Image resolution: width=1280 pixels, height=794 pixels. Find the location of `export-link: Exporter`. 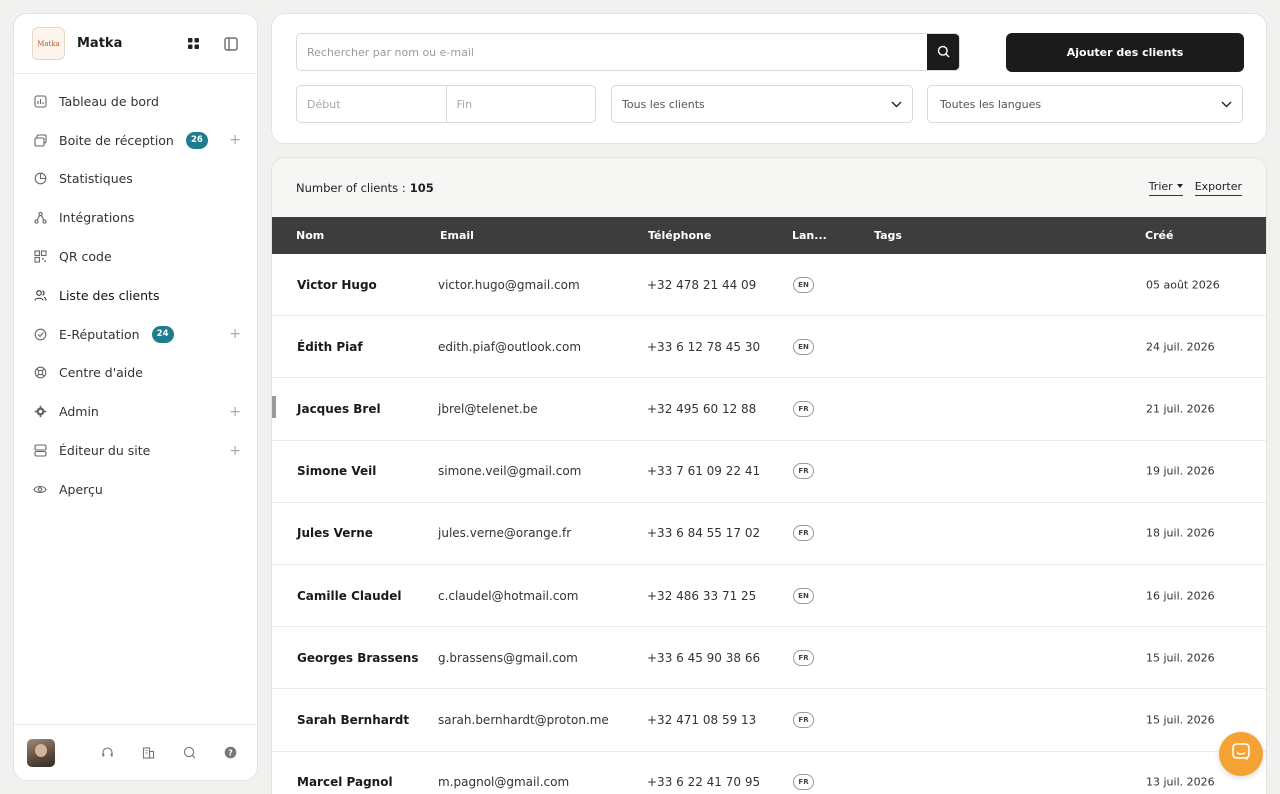

export-link: Exporter is located at coordinates (1218, 188).